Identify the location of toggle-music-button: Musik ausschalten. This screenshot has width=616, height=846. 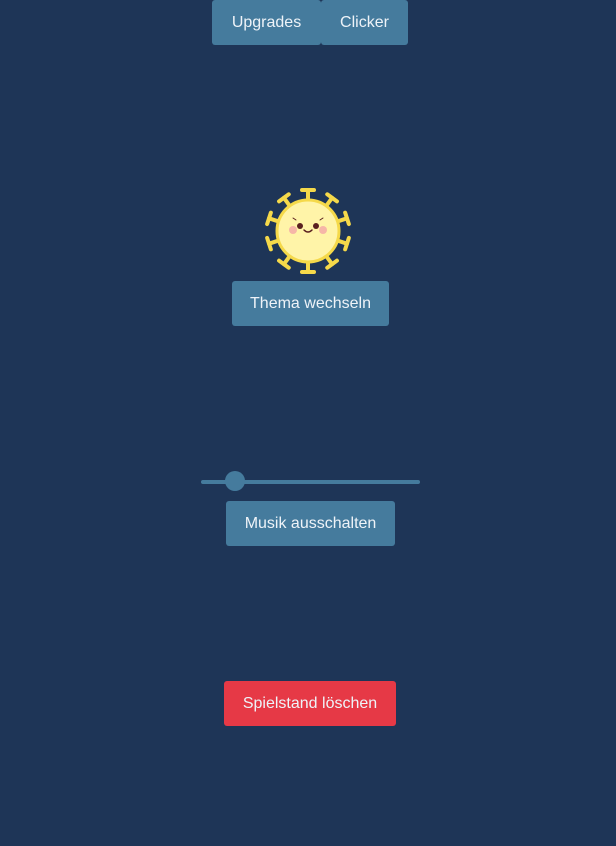
(310, 523).